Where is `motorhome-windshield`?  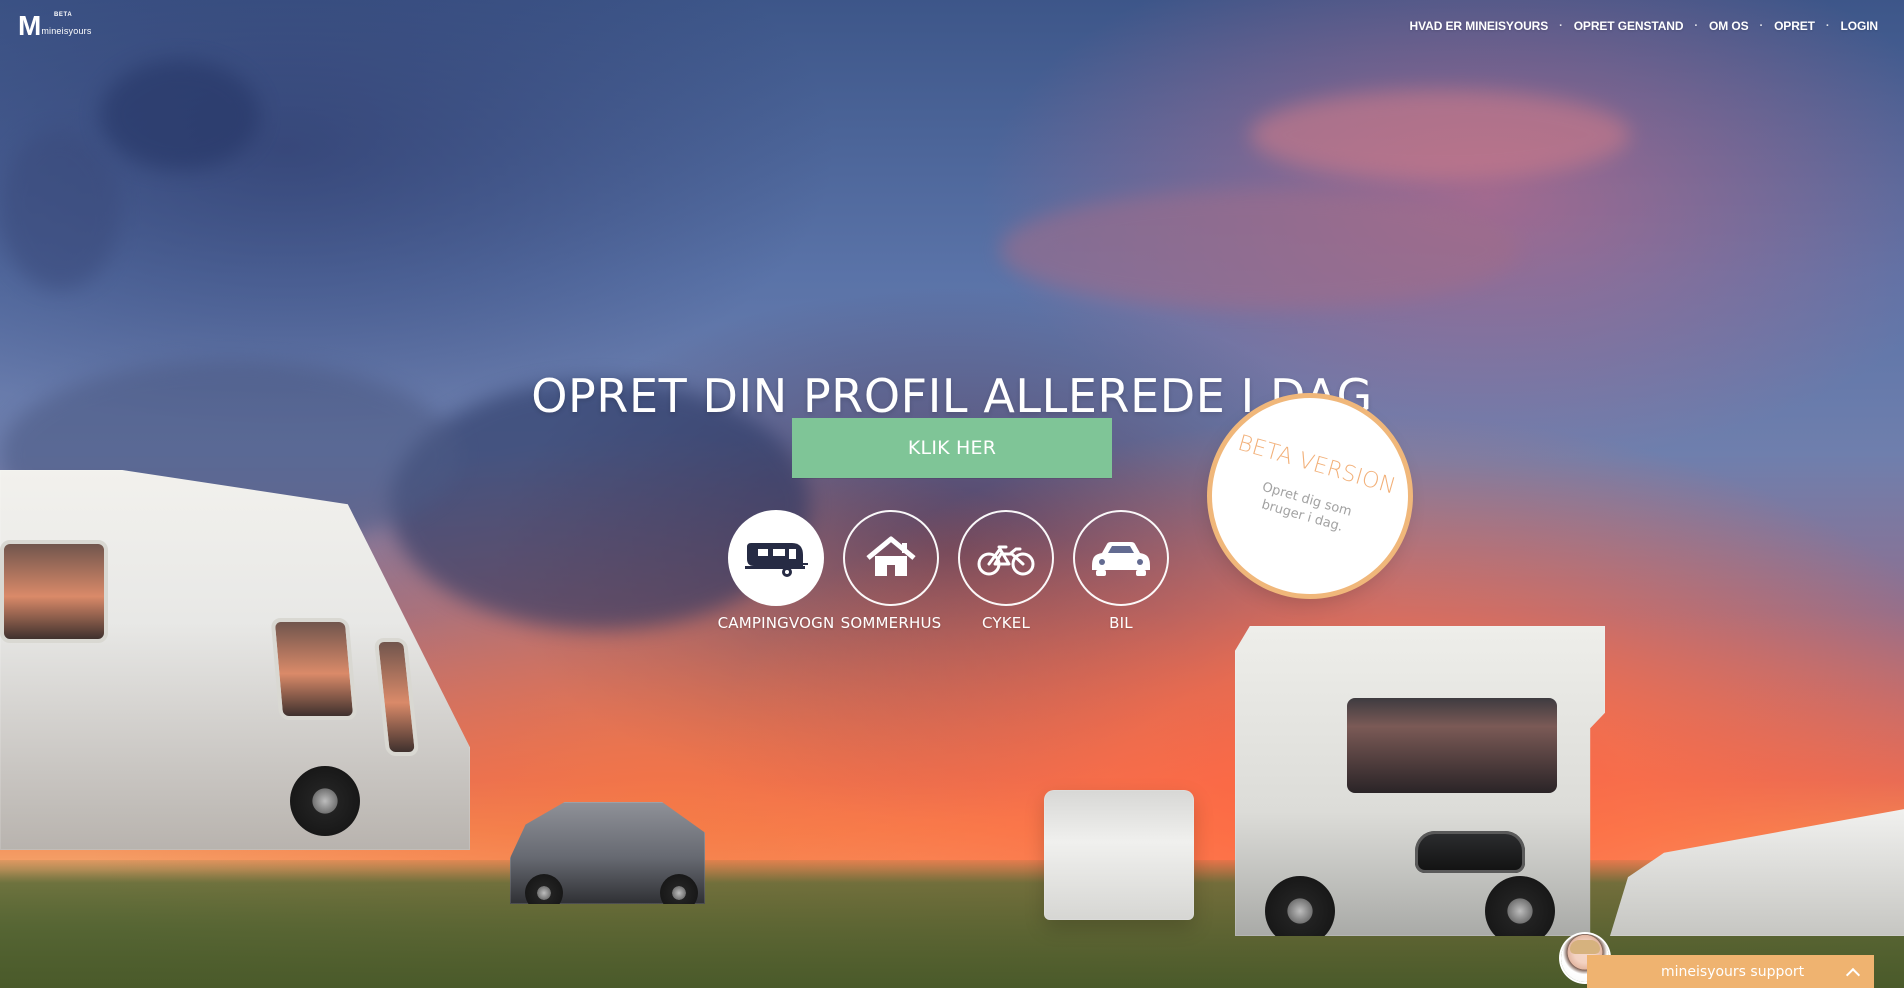
motorhome-windshield is located at coordinates (1452, 745).